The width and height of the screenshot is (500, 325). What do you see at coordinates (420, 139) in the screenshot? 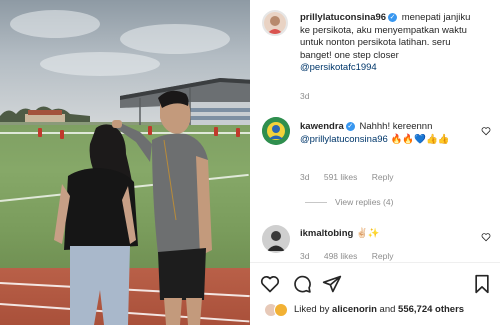
I see `comment-emoji: 🔥🔥💙👍👍` at bounding box center [420, 139].